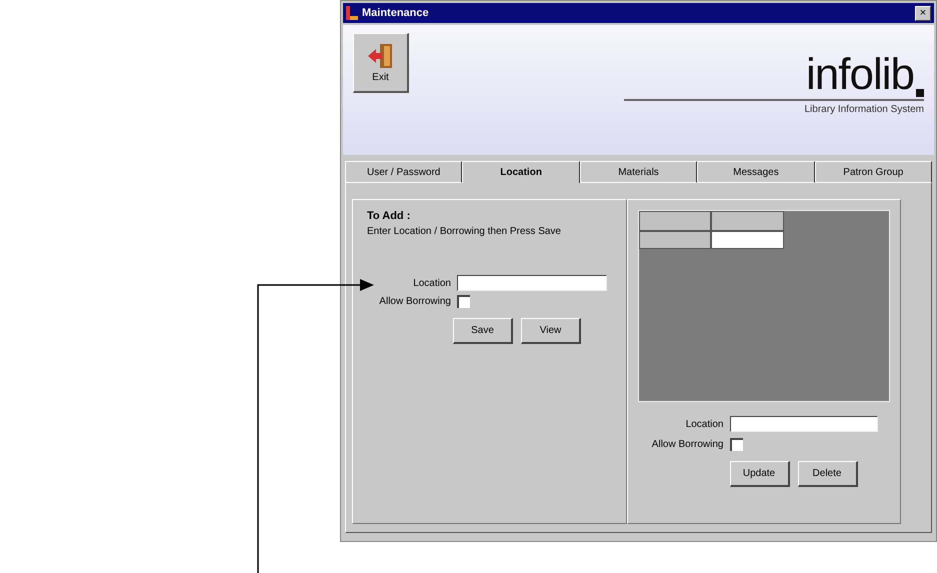  Describe the element at coordinates (828, 474) in the screenshot. I see `action-button: Delete` at that location.